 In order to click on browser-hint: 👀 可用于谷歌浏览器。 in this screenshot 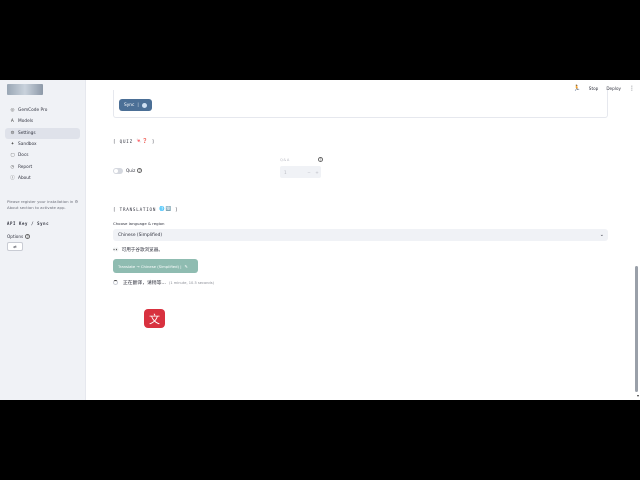, I will do `click(138, 250)`.